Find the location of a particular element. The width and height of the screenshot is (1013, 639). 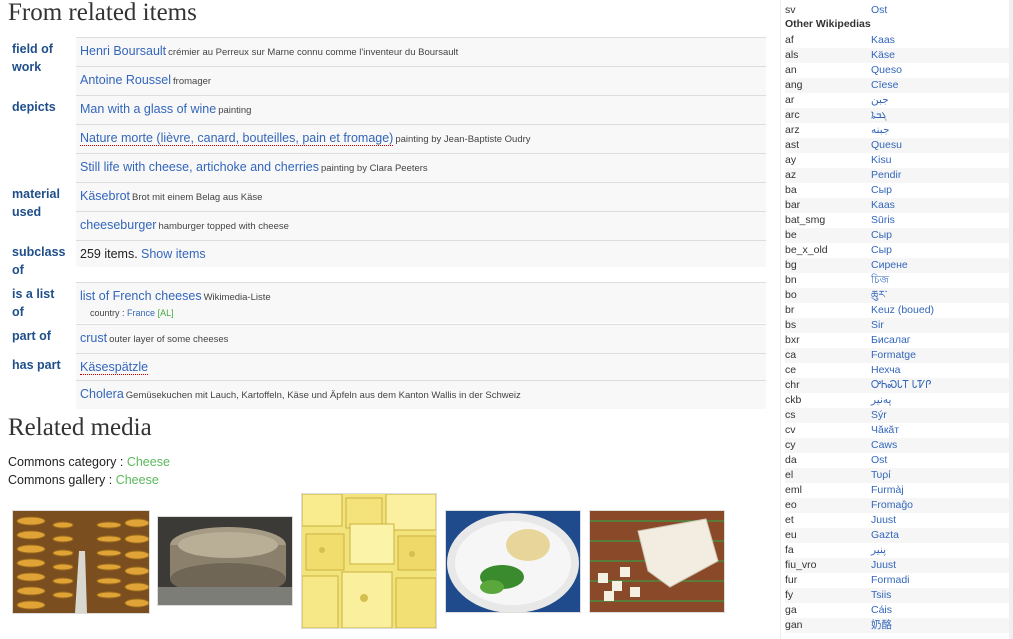

related-item-link: Man with a glass of wine is located at coordinates (148, 109).